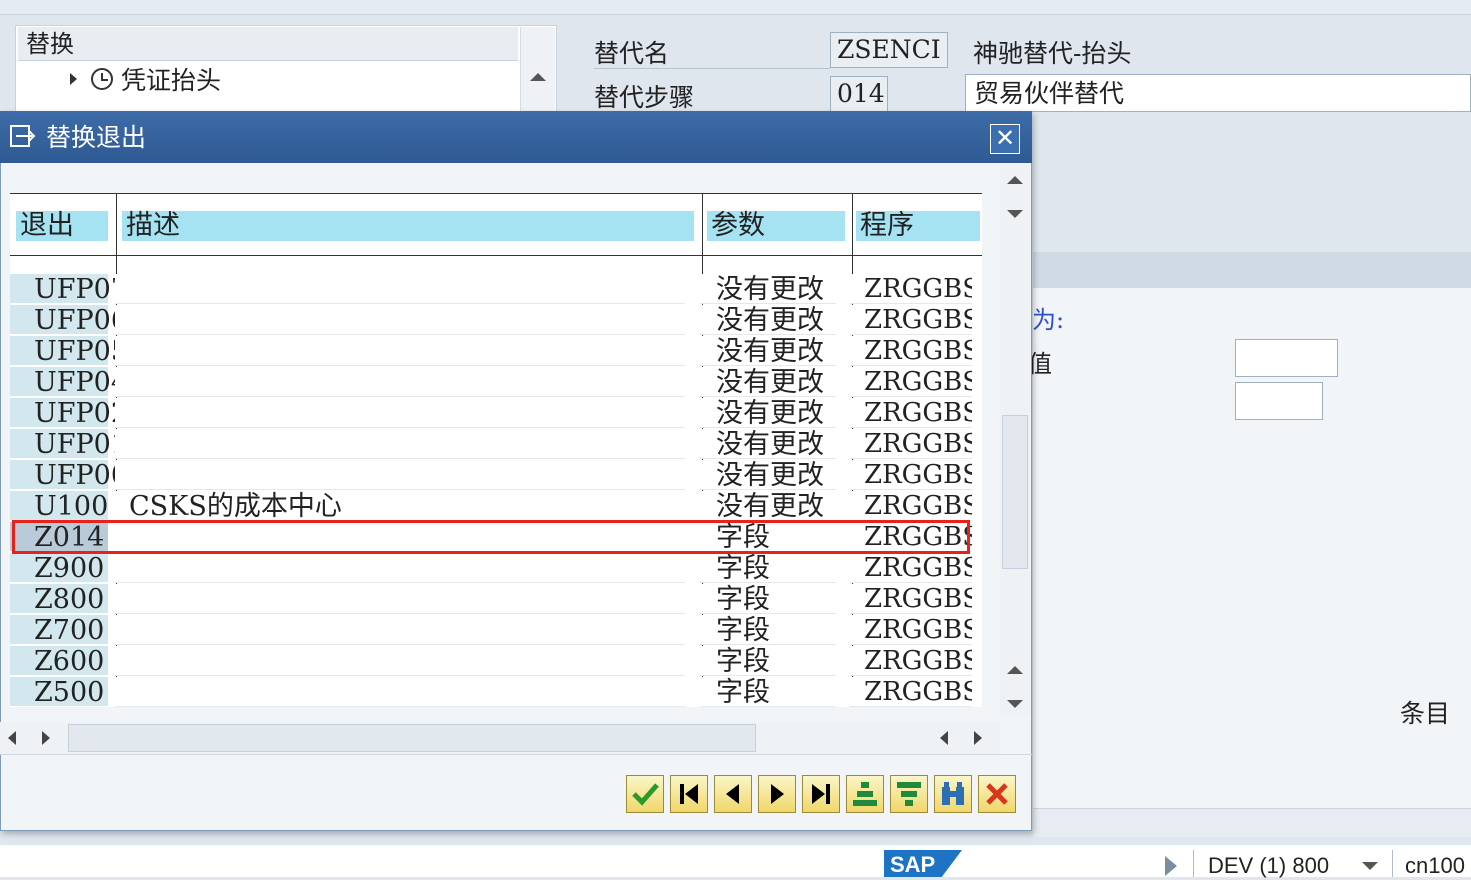  I want to click on dialog-title-bar, so click(516, 137).